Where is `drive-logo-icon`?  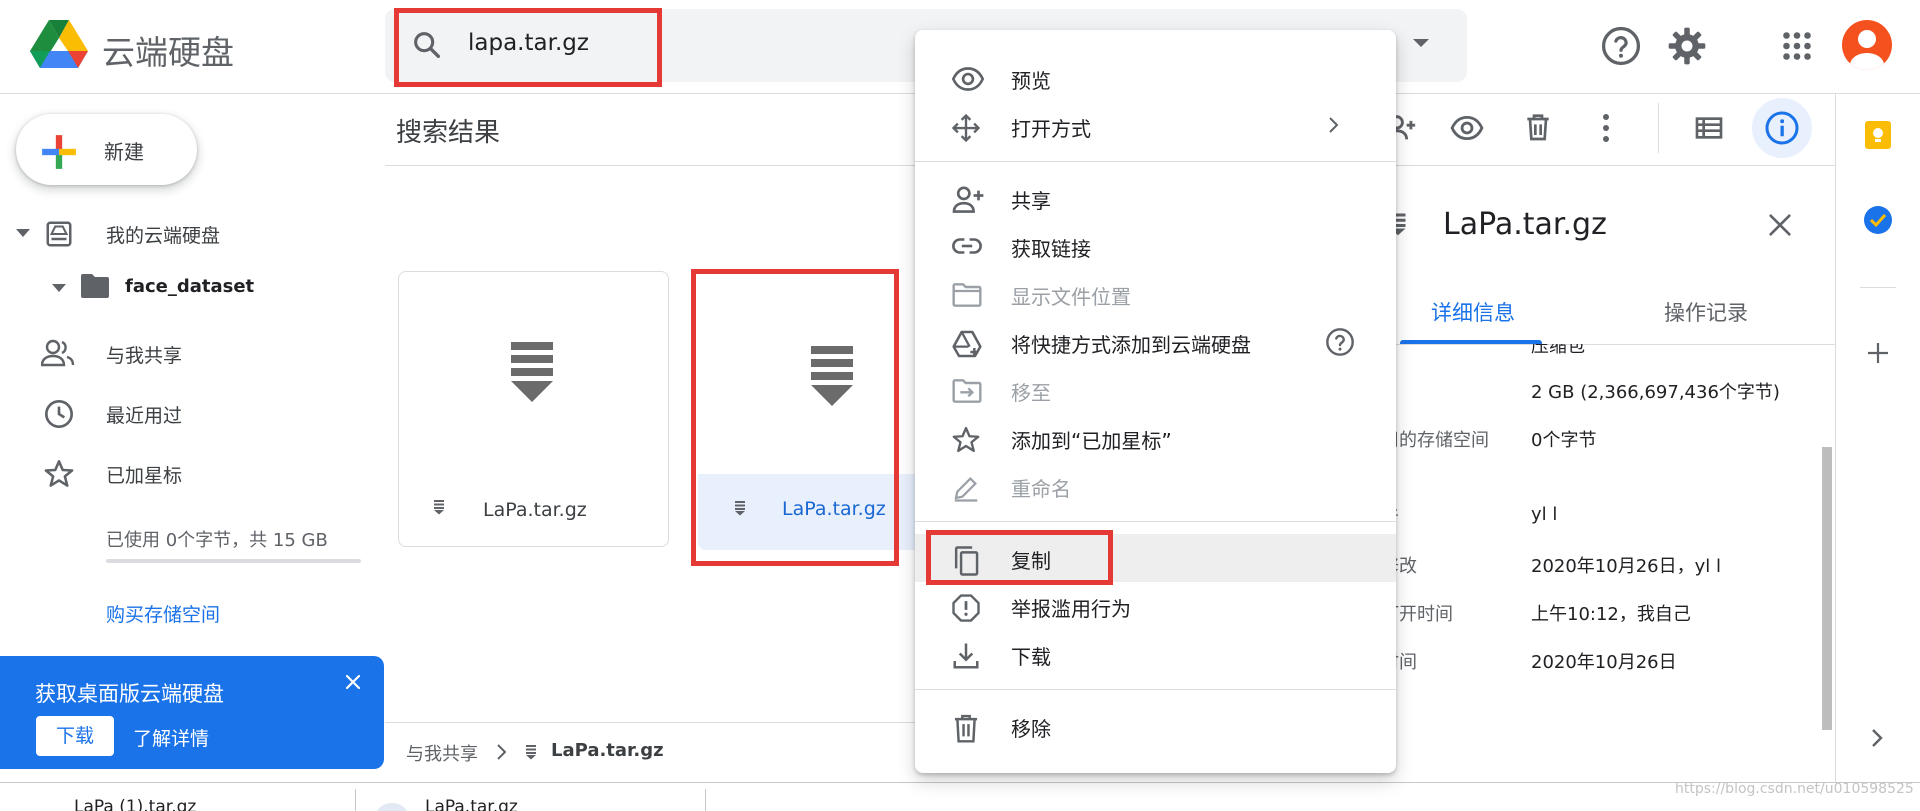 drive-logo-icon is located at coordinates (59, 44).